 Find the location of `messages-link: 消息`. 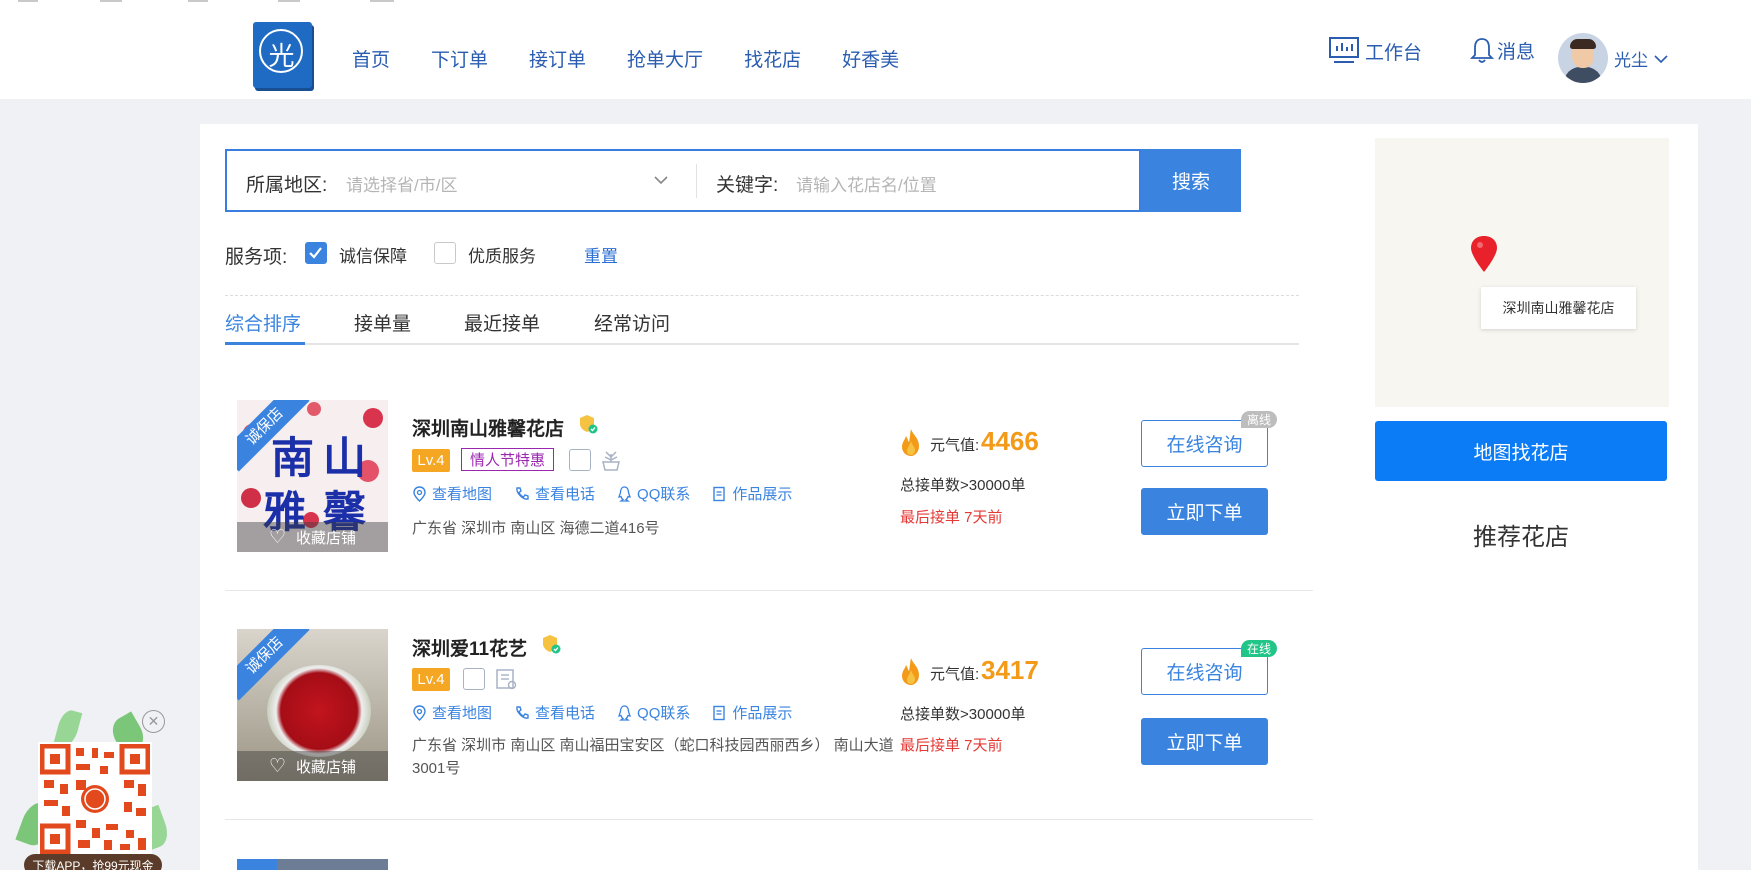

messages-link: 消息 is located at coordinates (1502, 50).